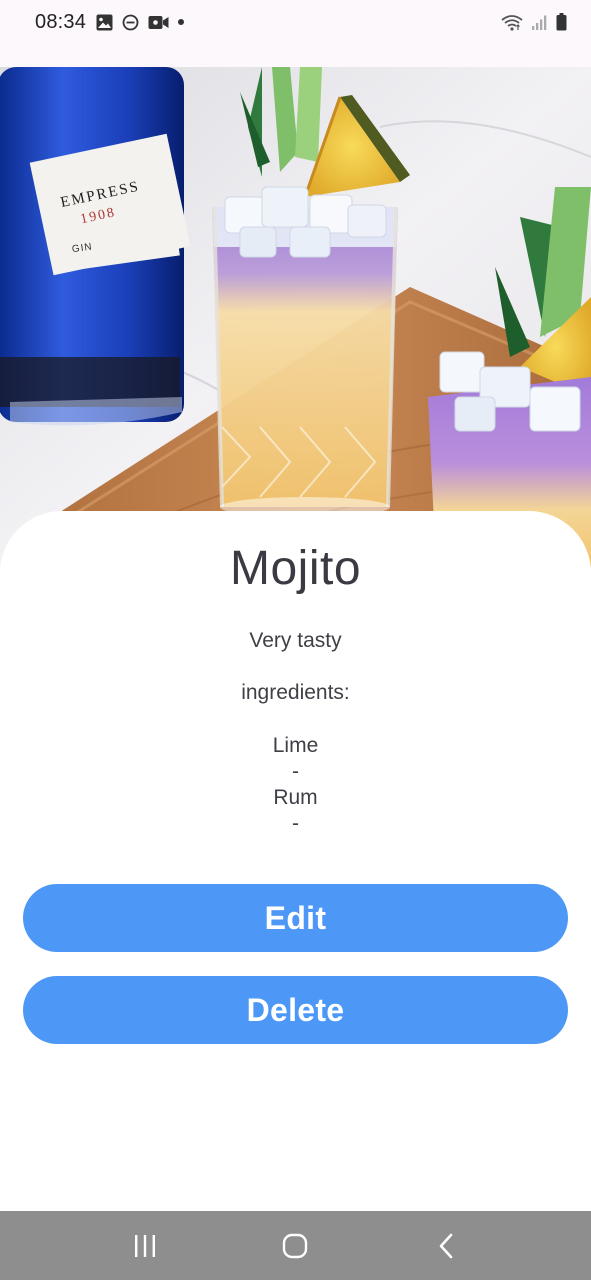  Describe the element at coordinates (158, 22) in the screenshot. I see `video-camera-icon` at that location.